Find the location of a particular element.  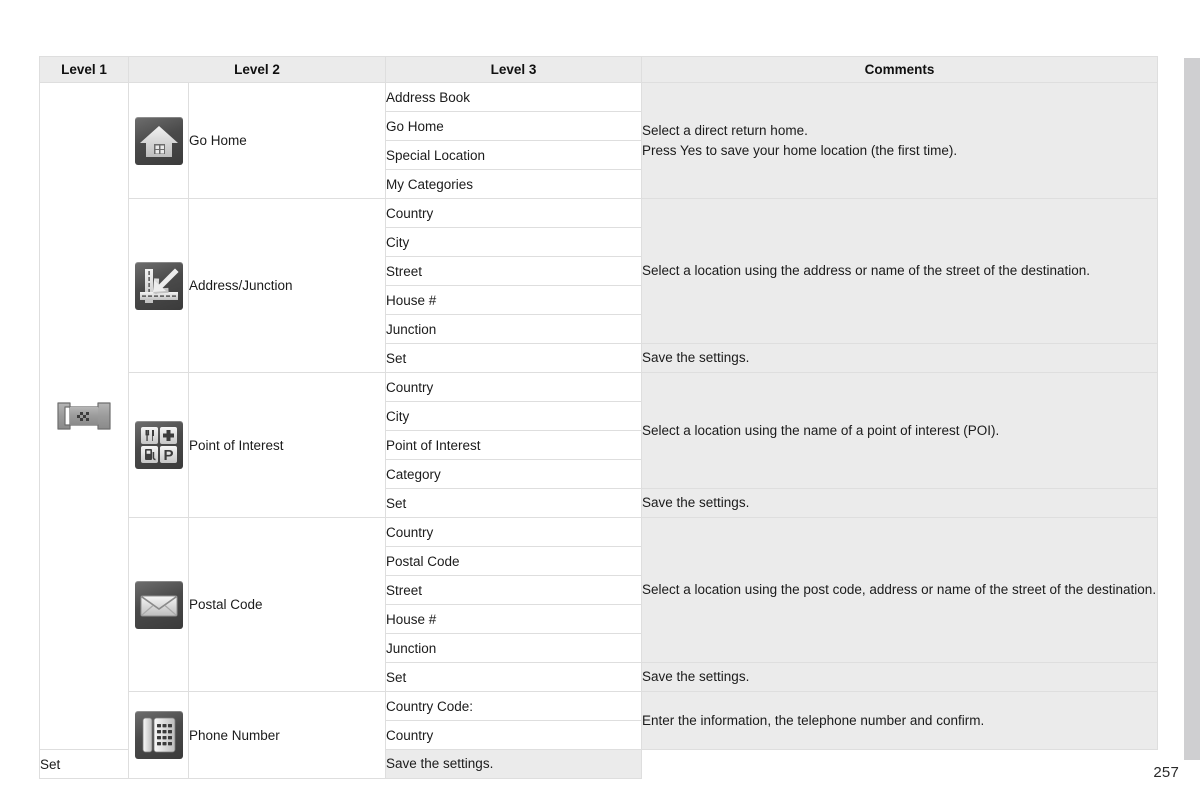

header-row: Level 1 Level 2 Level 3 Comments is located at coordinates (598, 69).